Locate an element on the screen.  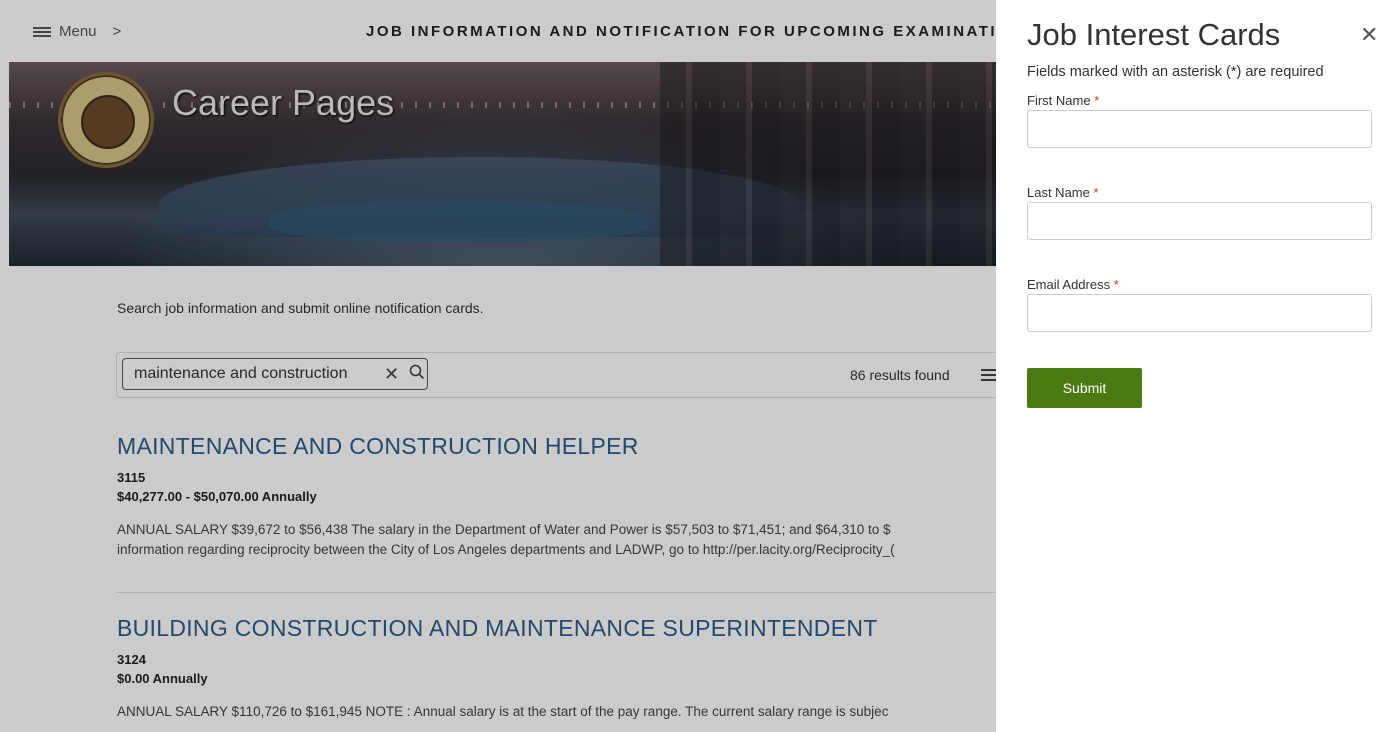
email-label-text: Email Address is located at coordinates (1069, 284).